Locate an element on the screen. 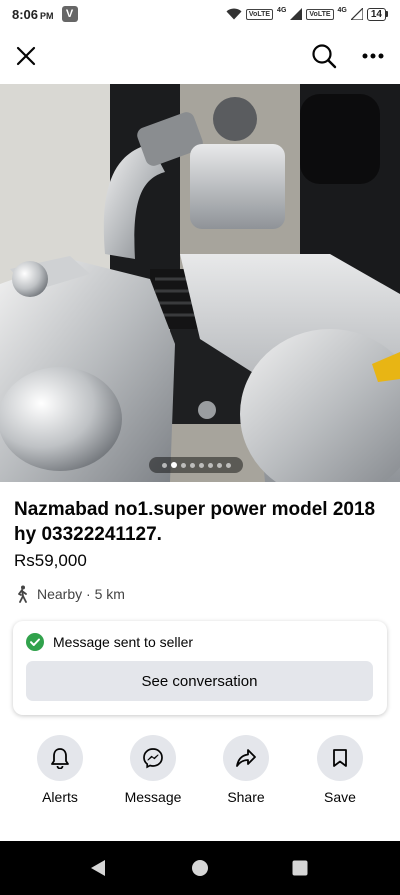  status-indicators: VoLTE 4G VoLTE 4G 14 is located at coordinates (307, 13).